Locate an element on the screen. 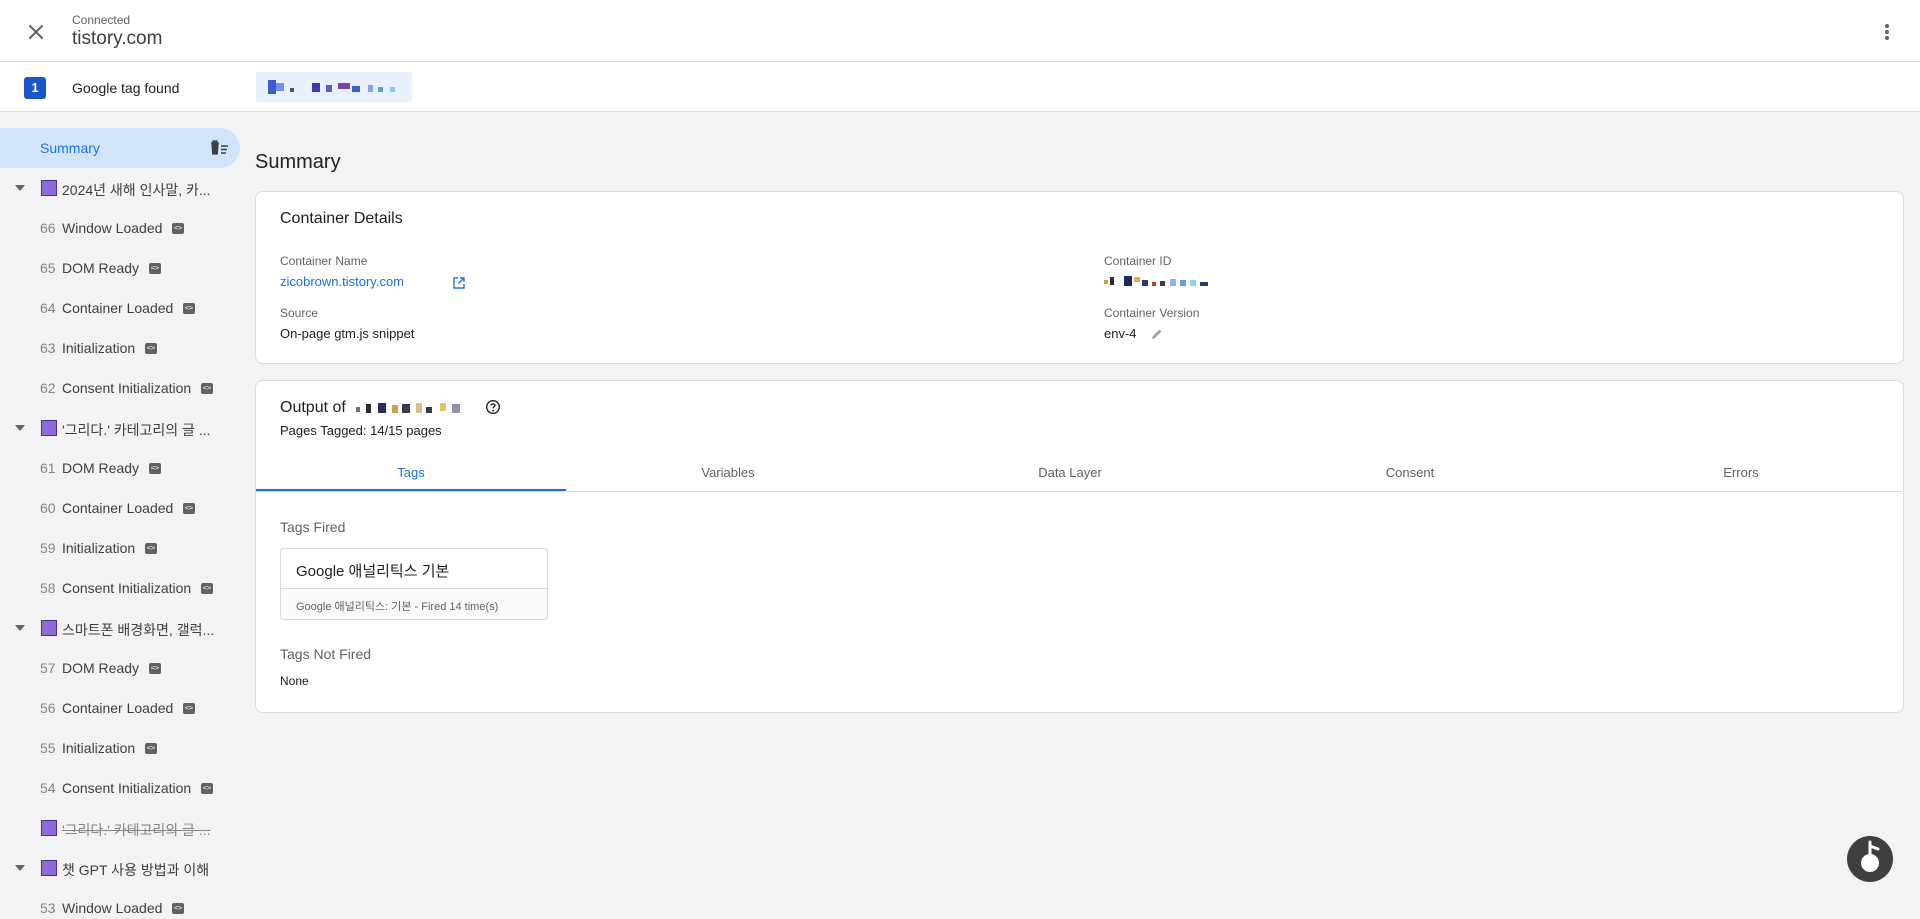  tag-bar: 1 Google tag found is located at coordinates (960, 87).